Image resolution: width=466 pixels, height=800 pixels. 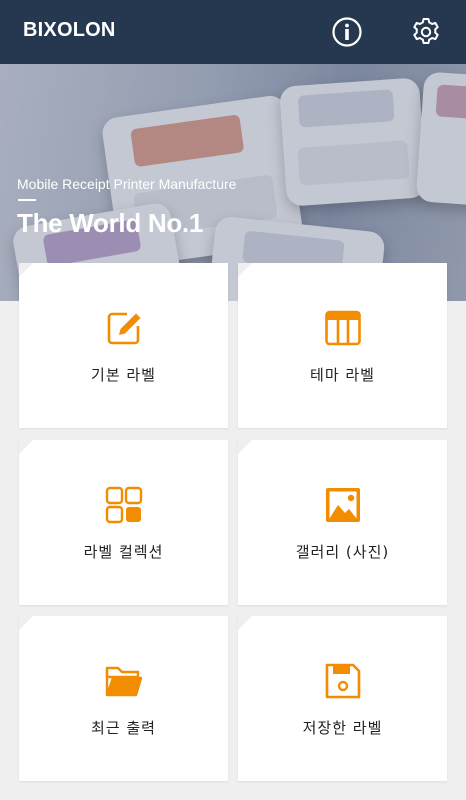 What do you see at coordinates (347, 32) in the screenshot?
I see `info-icon` at bounding box center [347, 32].